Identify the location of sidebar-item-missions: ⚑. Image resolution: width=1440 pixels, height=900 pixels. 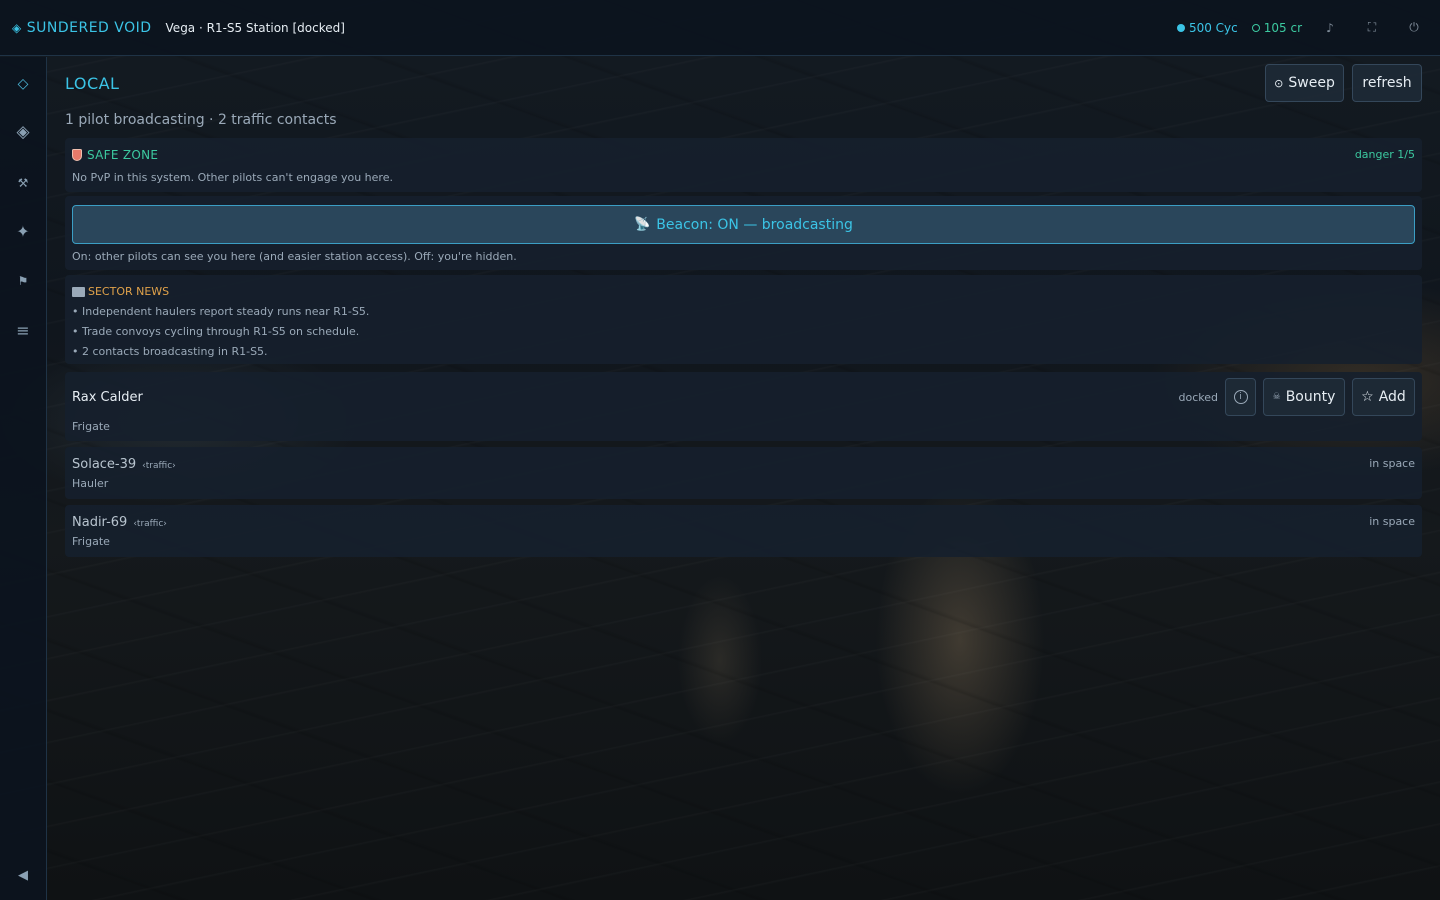
(23, 281).